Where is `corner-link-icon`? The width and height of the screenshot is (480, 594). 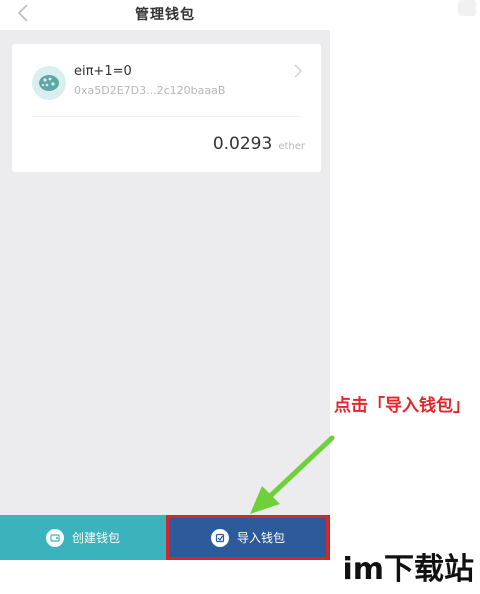 corner-link-icon is located at coordinates (467, 8).